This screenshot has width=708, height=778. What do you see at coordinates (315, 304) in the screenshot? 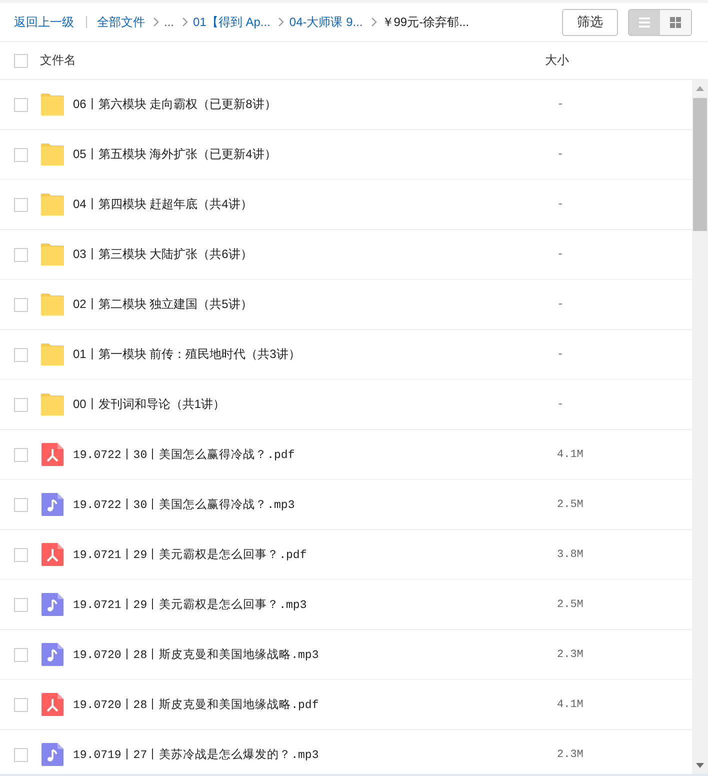
I see `file-name: 02丨第二模块 独立建国（共5讲）` at bounding box center [315, 304].